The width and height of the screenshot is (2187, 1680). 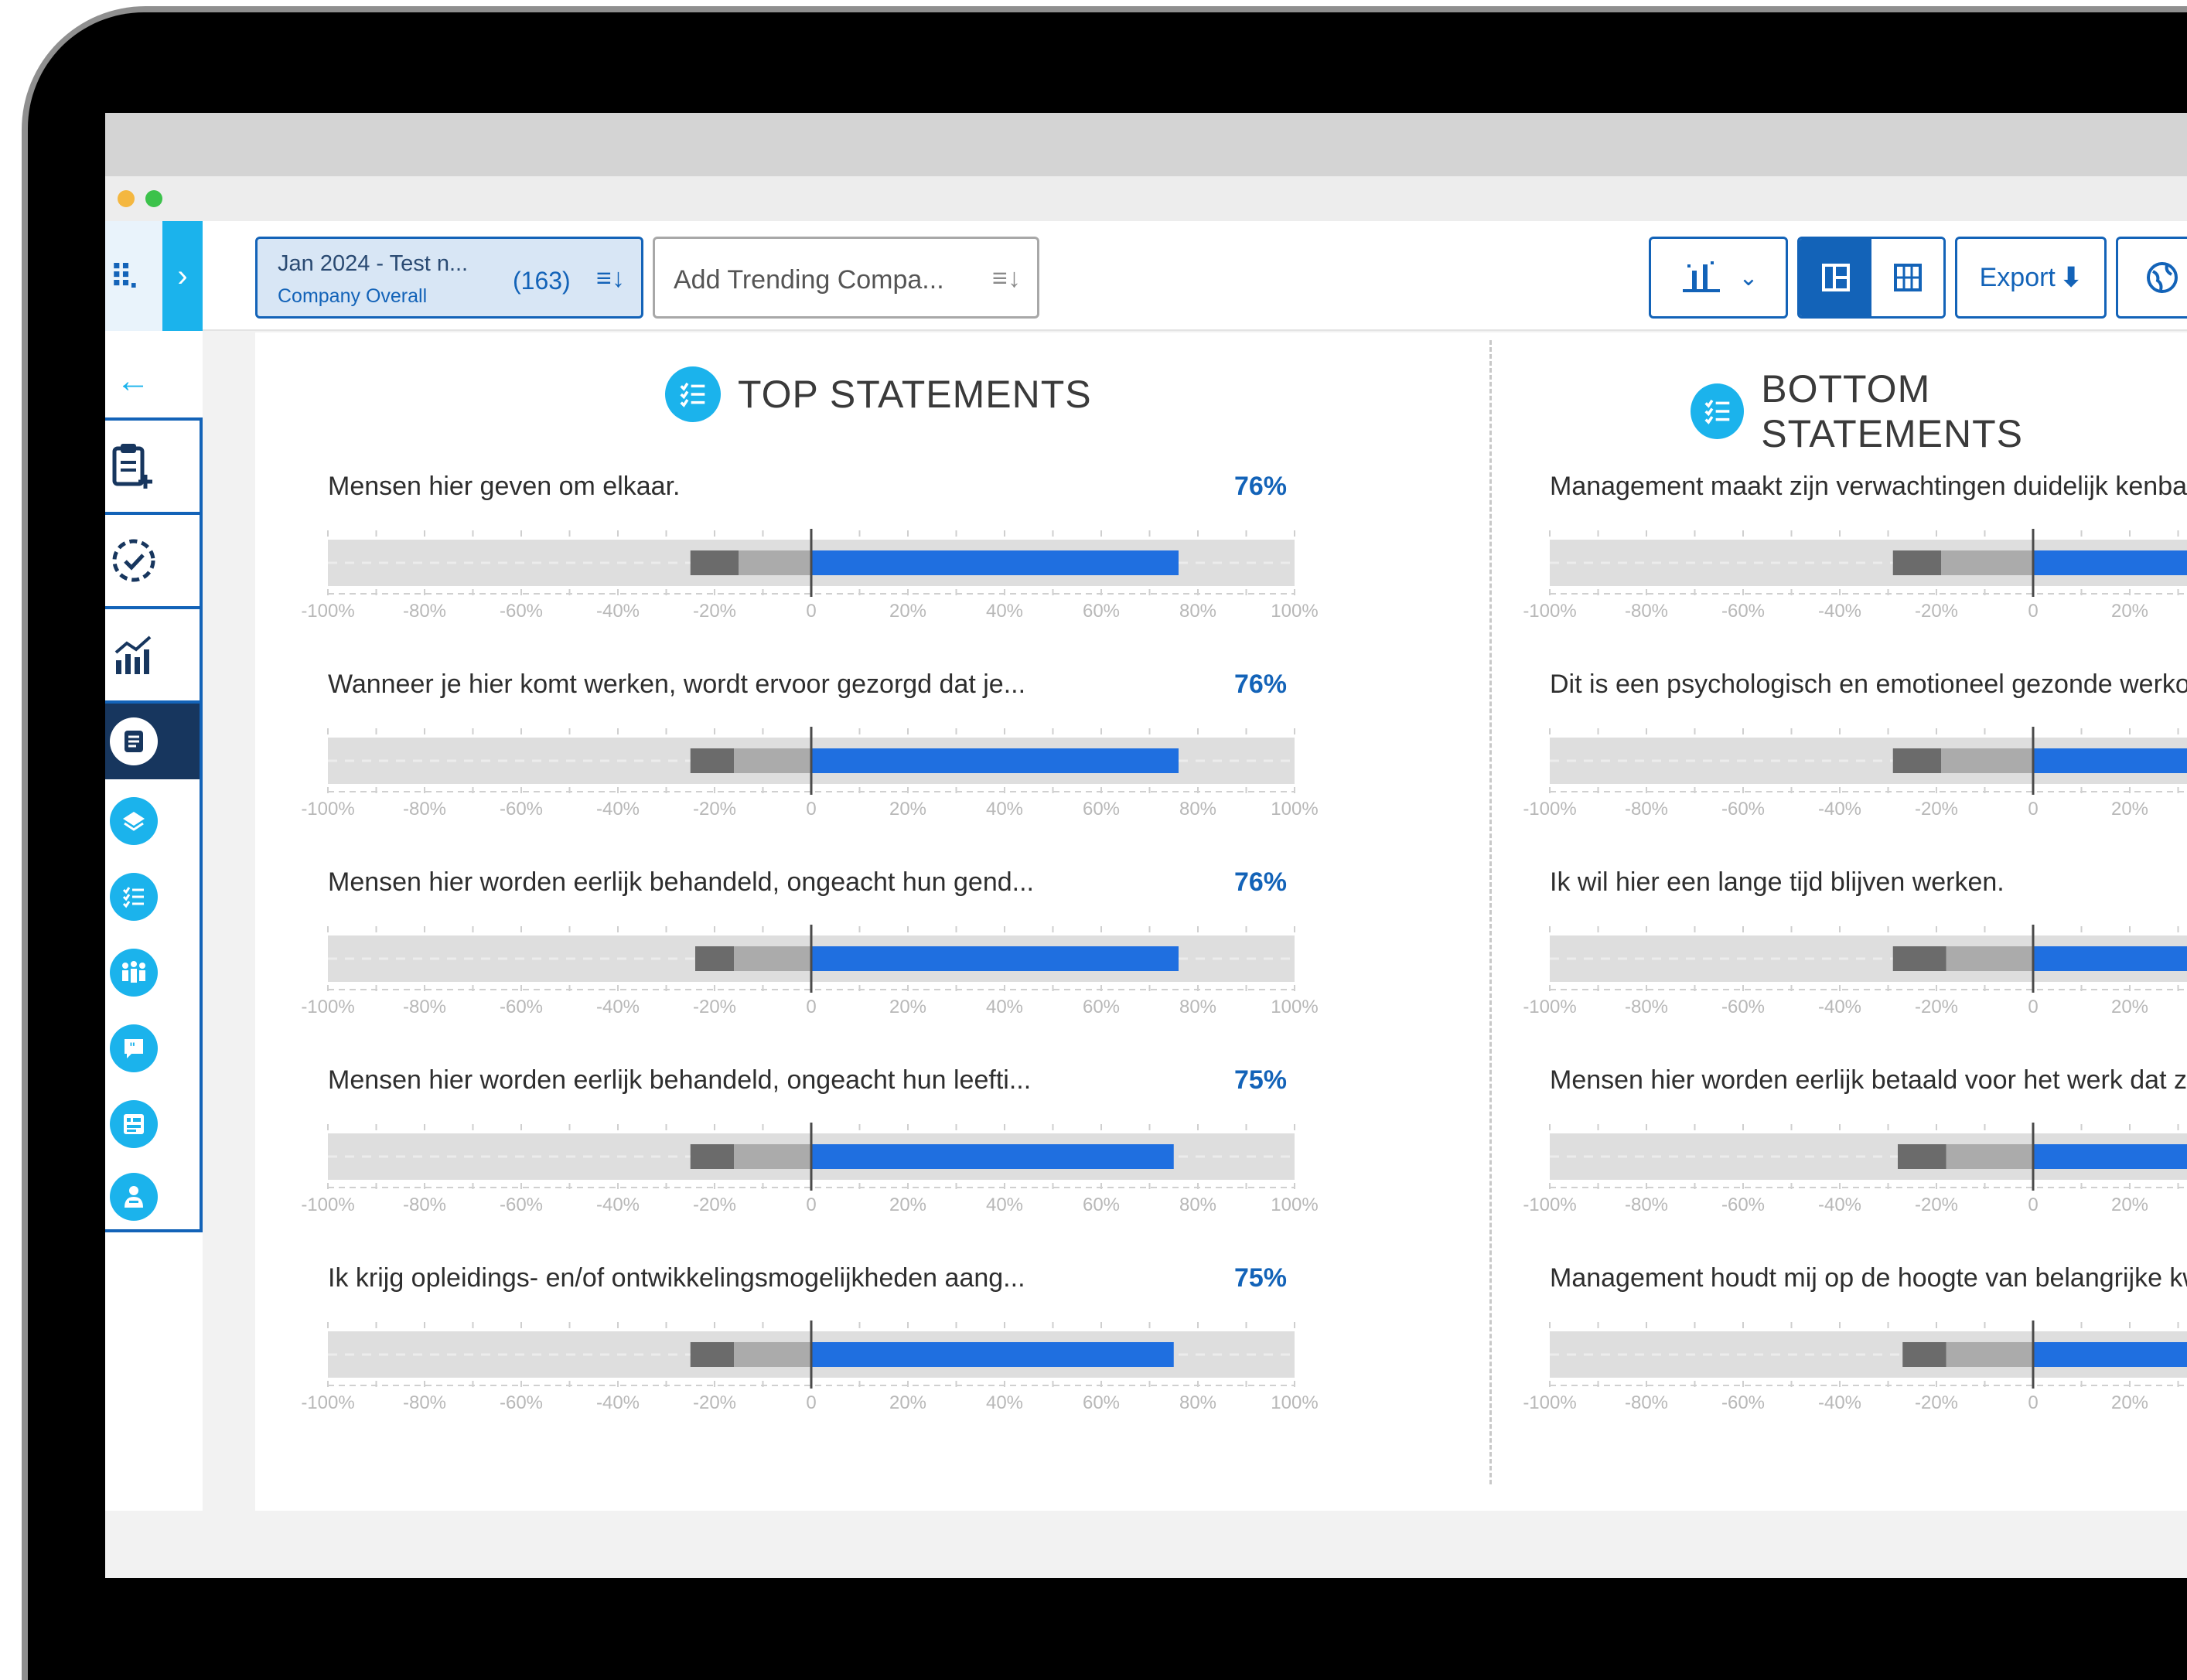 What do you see at coordinates (134, 1197) in the screenshot?
I see `person-icon` at bounding box center [134, 1197].